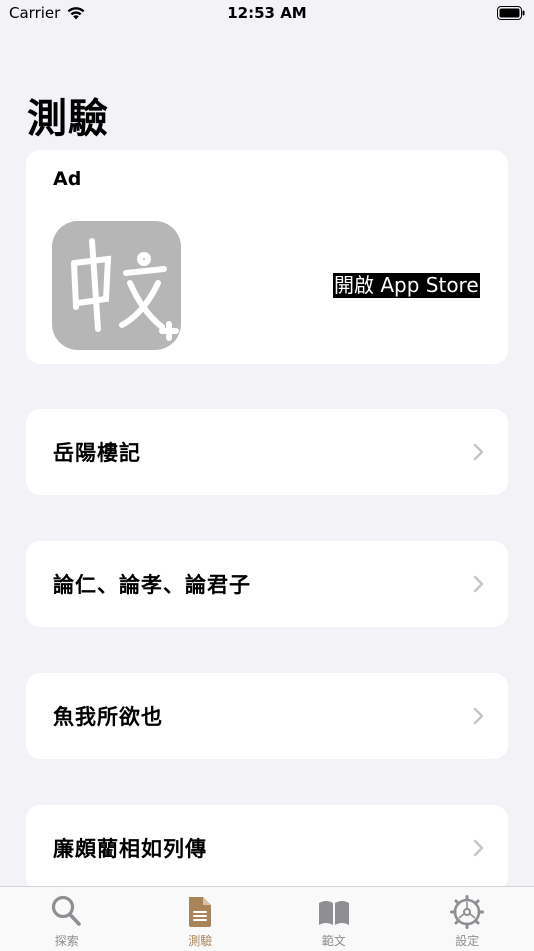  I want to click on status-time: 12:53 AM, so click(267, 13).